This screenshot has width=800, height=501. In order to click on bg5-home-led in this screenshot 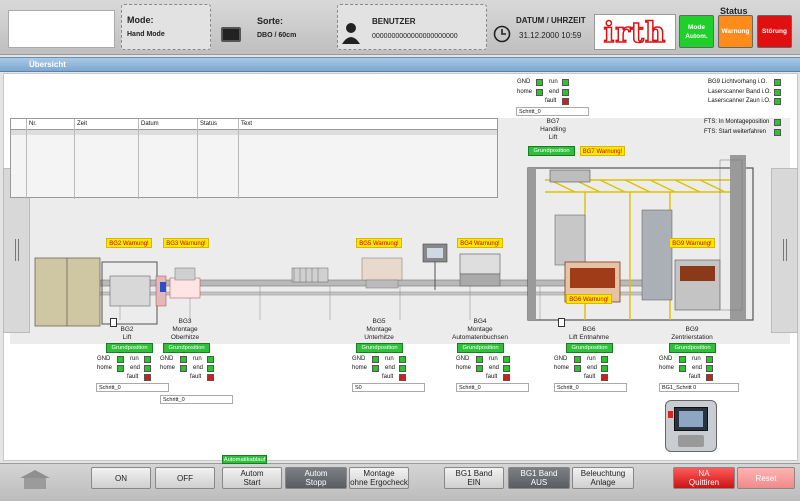, I will do `click(375, 368)`.